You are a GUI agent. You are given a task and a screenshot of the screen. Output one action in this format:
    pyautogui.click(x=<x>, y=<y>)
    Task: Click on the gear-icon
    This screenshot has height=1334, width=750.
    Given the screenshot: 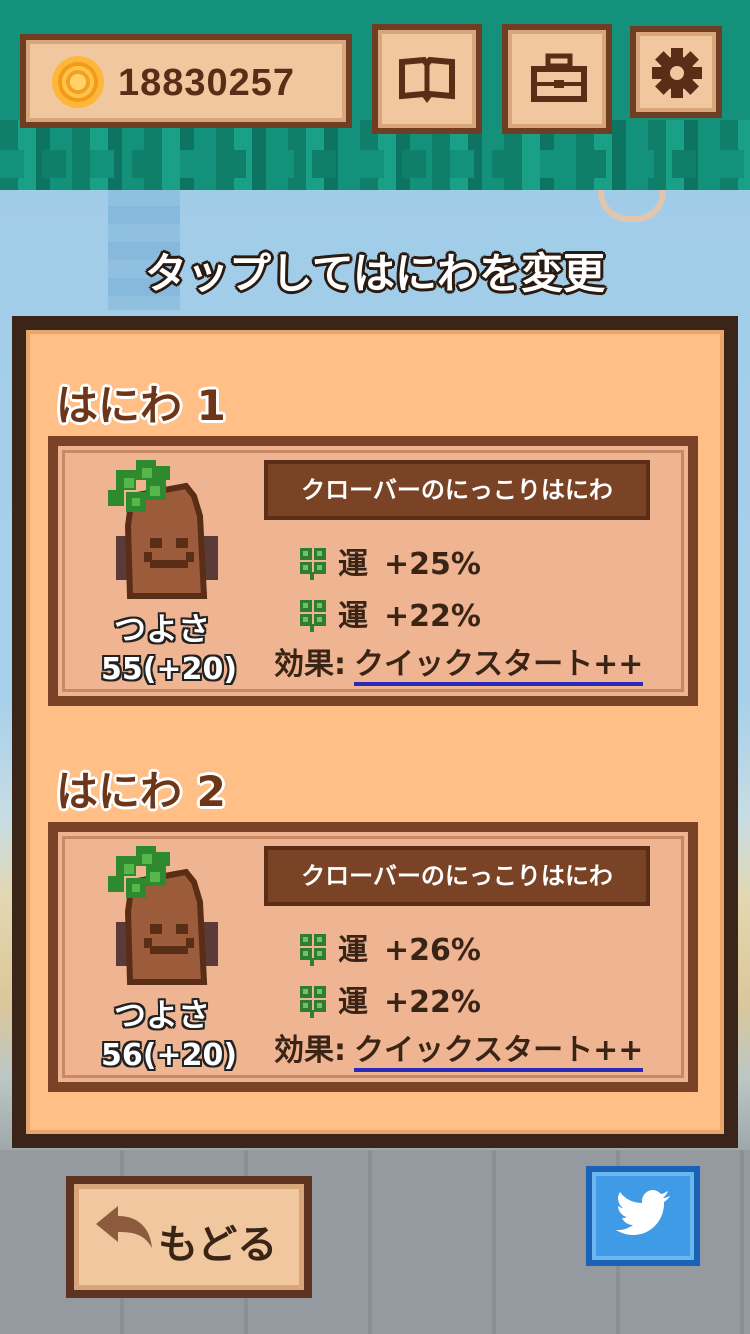 What is the action you would take?
    pyautogui.click(x=677, y=73)
    